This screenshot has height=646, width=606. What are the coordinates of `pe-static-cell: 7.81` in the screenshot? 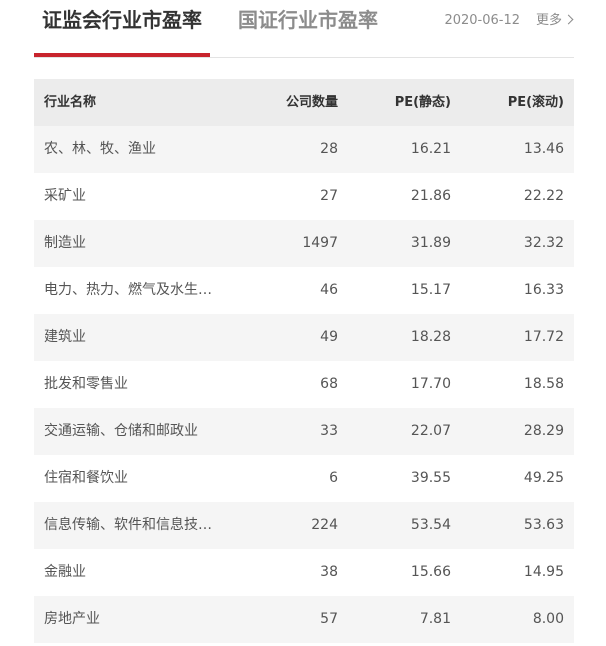 It's located at (435, 619).